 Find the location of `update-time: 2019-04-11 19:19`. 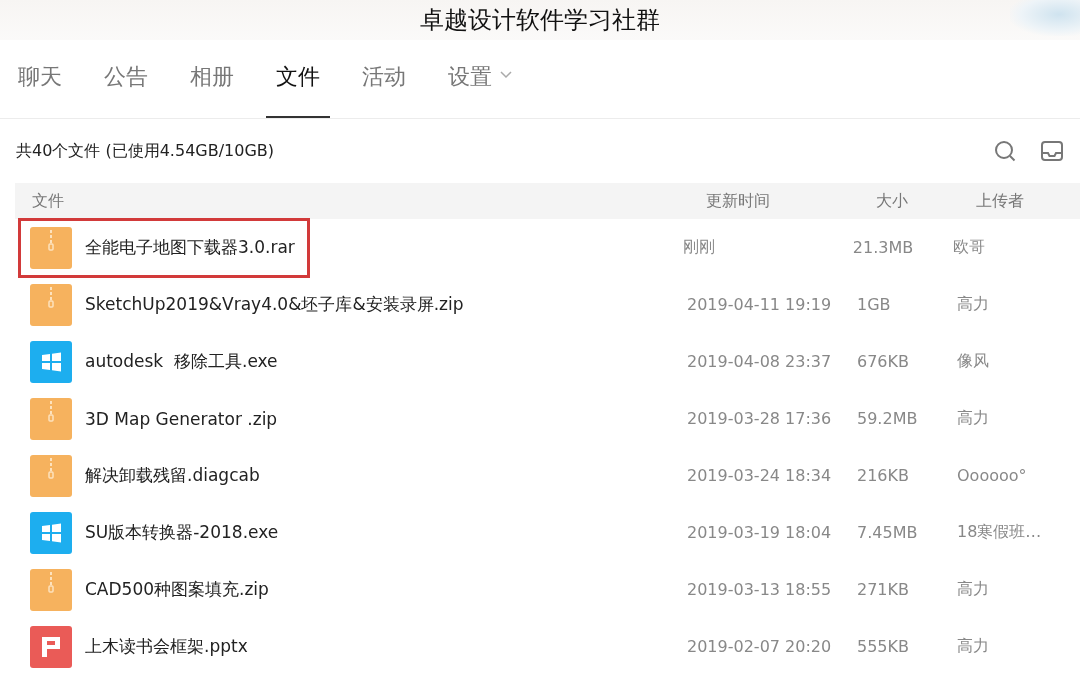

update-time: 2019-04-11 19:19 is located at coordinates (760, 304).